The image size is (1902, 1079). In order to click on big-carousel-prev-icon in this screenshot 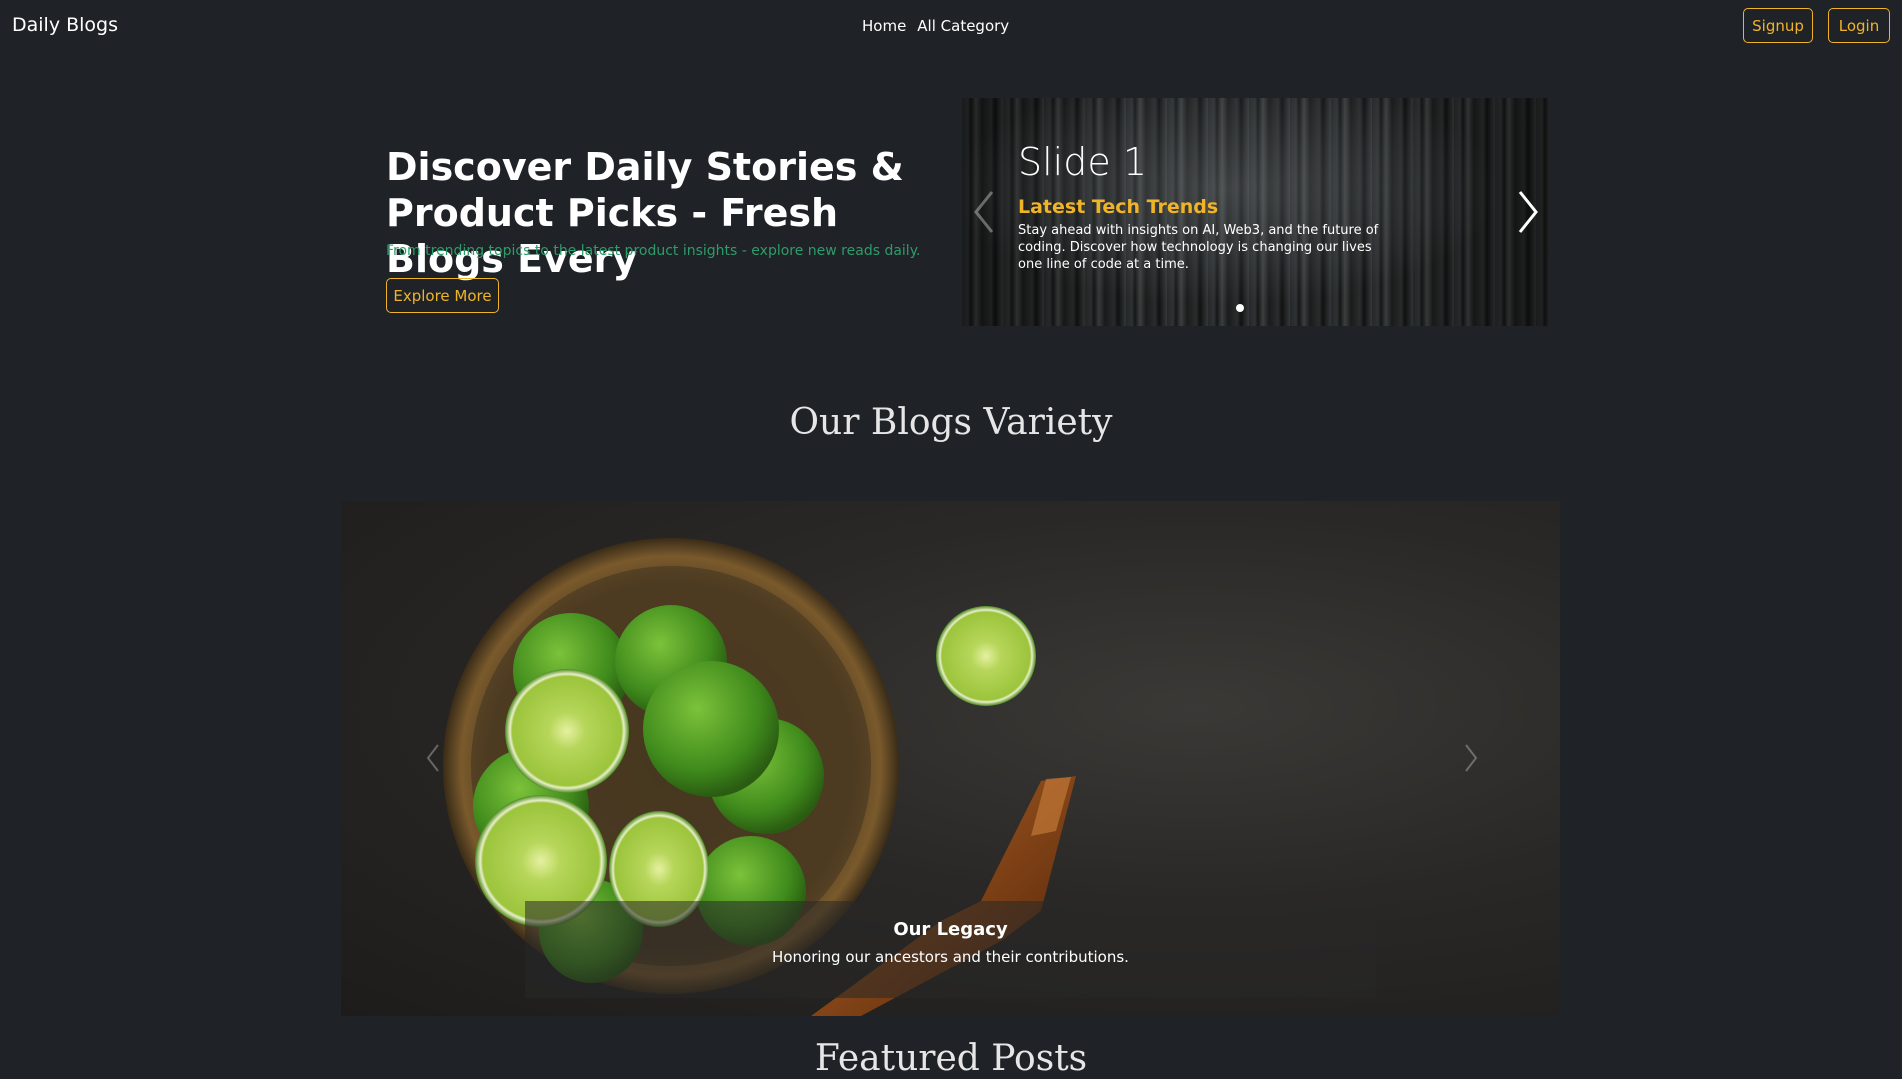, I will do `click(433, 758)`.